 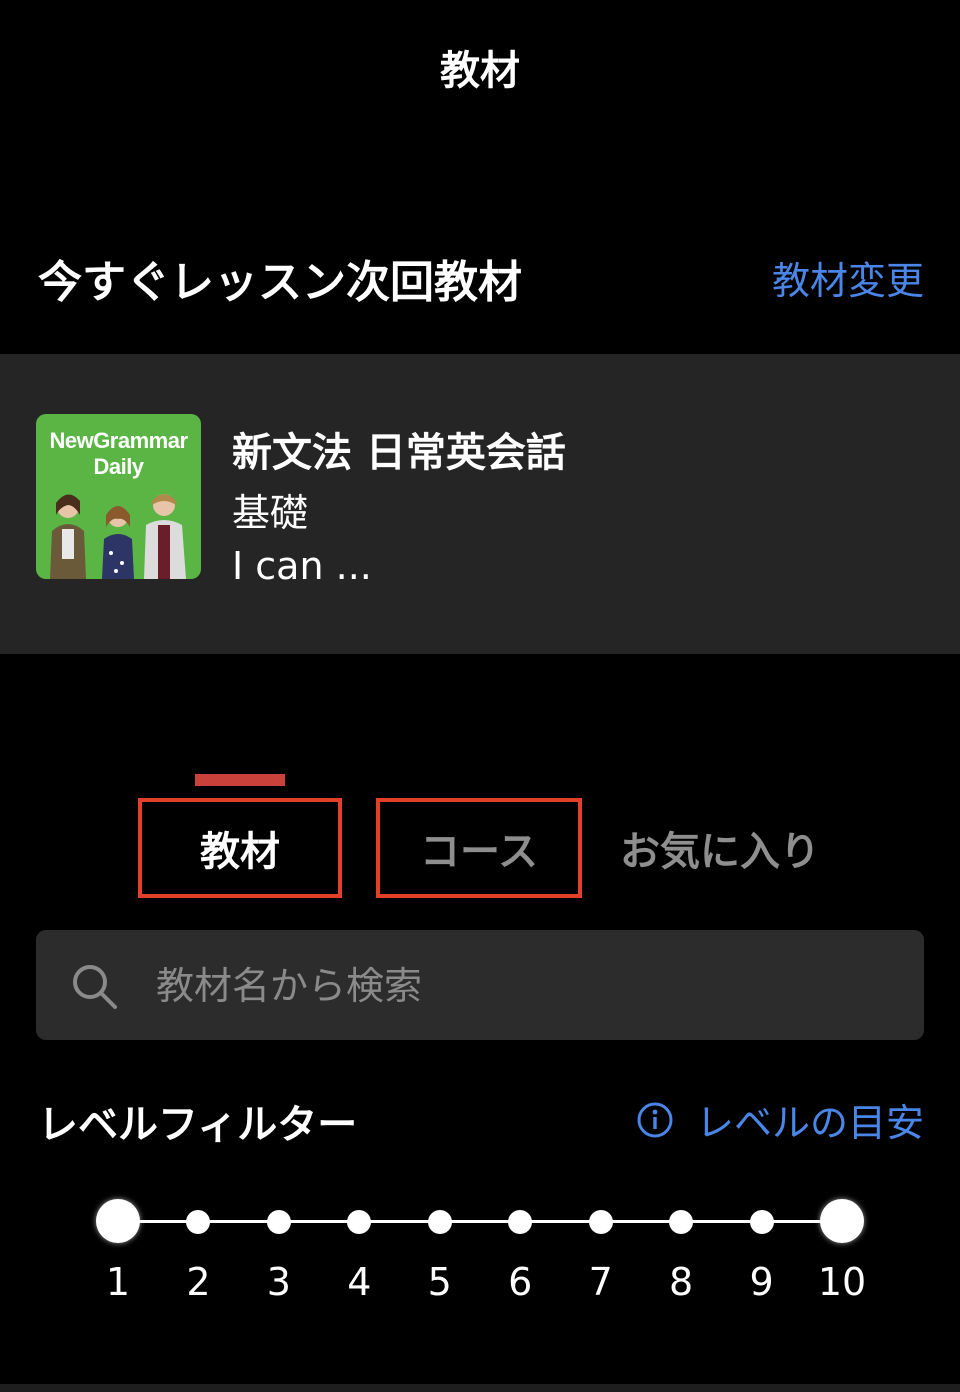 I want to click on info-icon, so click(x=655, y=1119).